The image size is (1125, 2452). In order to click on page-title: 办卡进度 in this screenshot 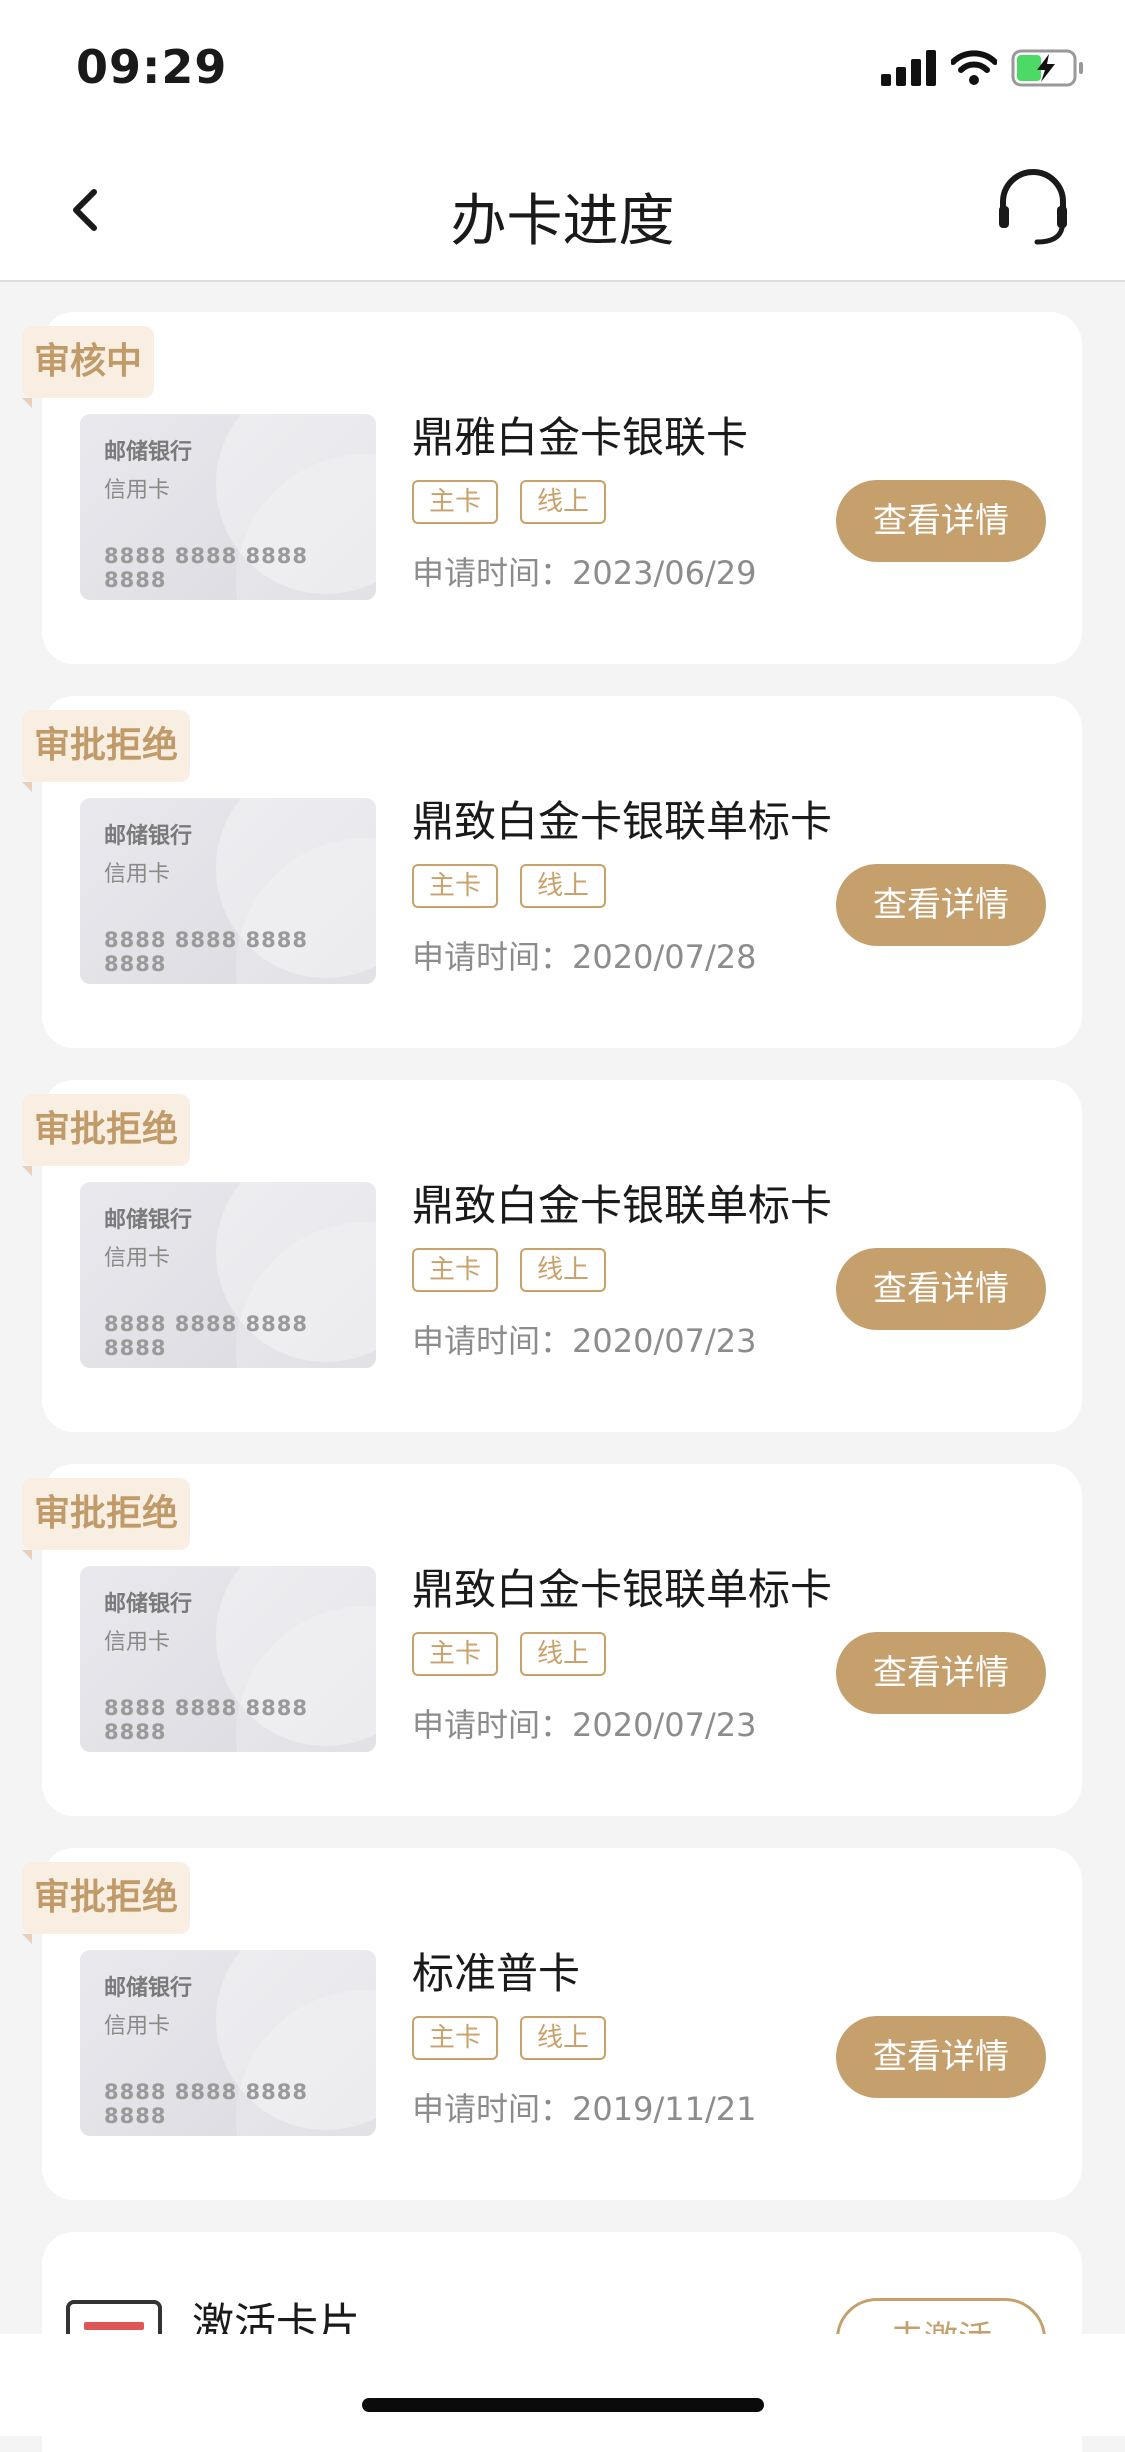, I will do `click(562, 221)`.